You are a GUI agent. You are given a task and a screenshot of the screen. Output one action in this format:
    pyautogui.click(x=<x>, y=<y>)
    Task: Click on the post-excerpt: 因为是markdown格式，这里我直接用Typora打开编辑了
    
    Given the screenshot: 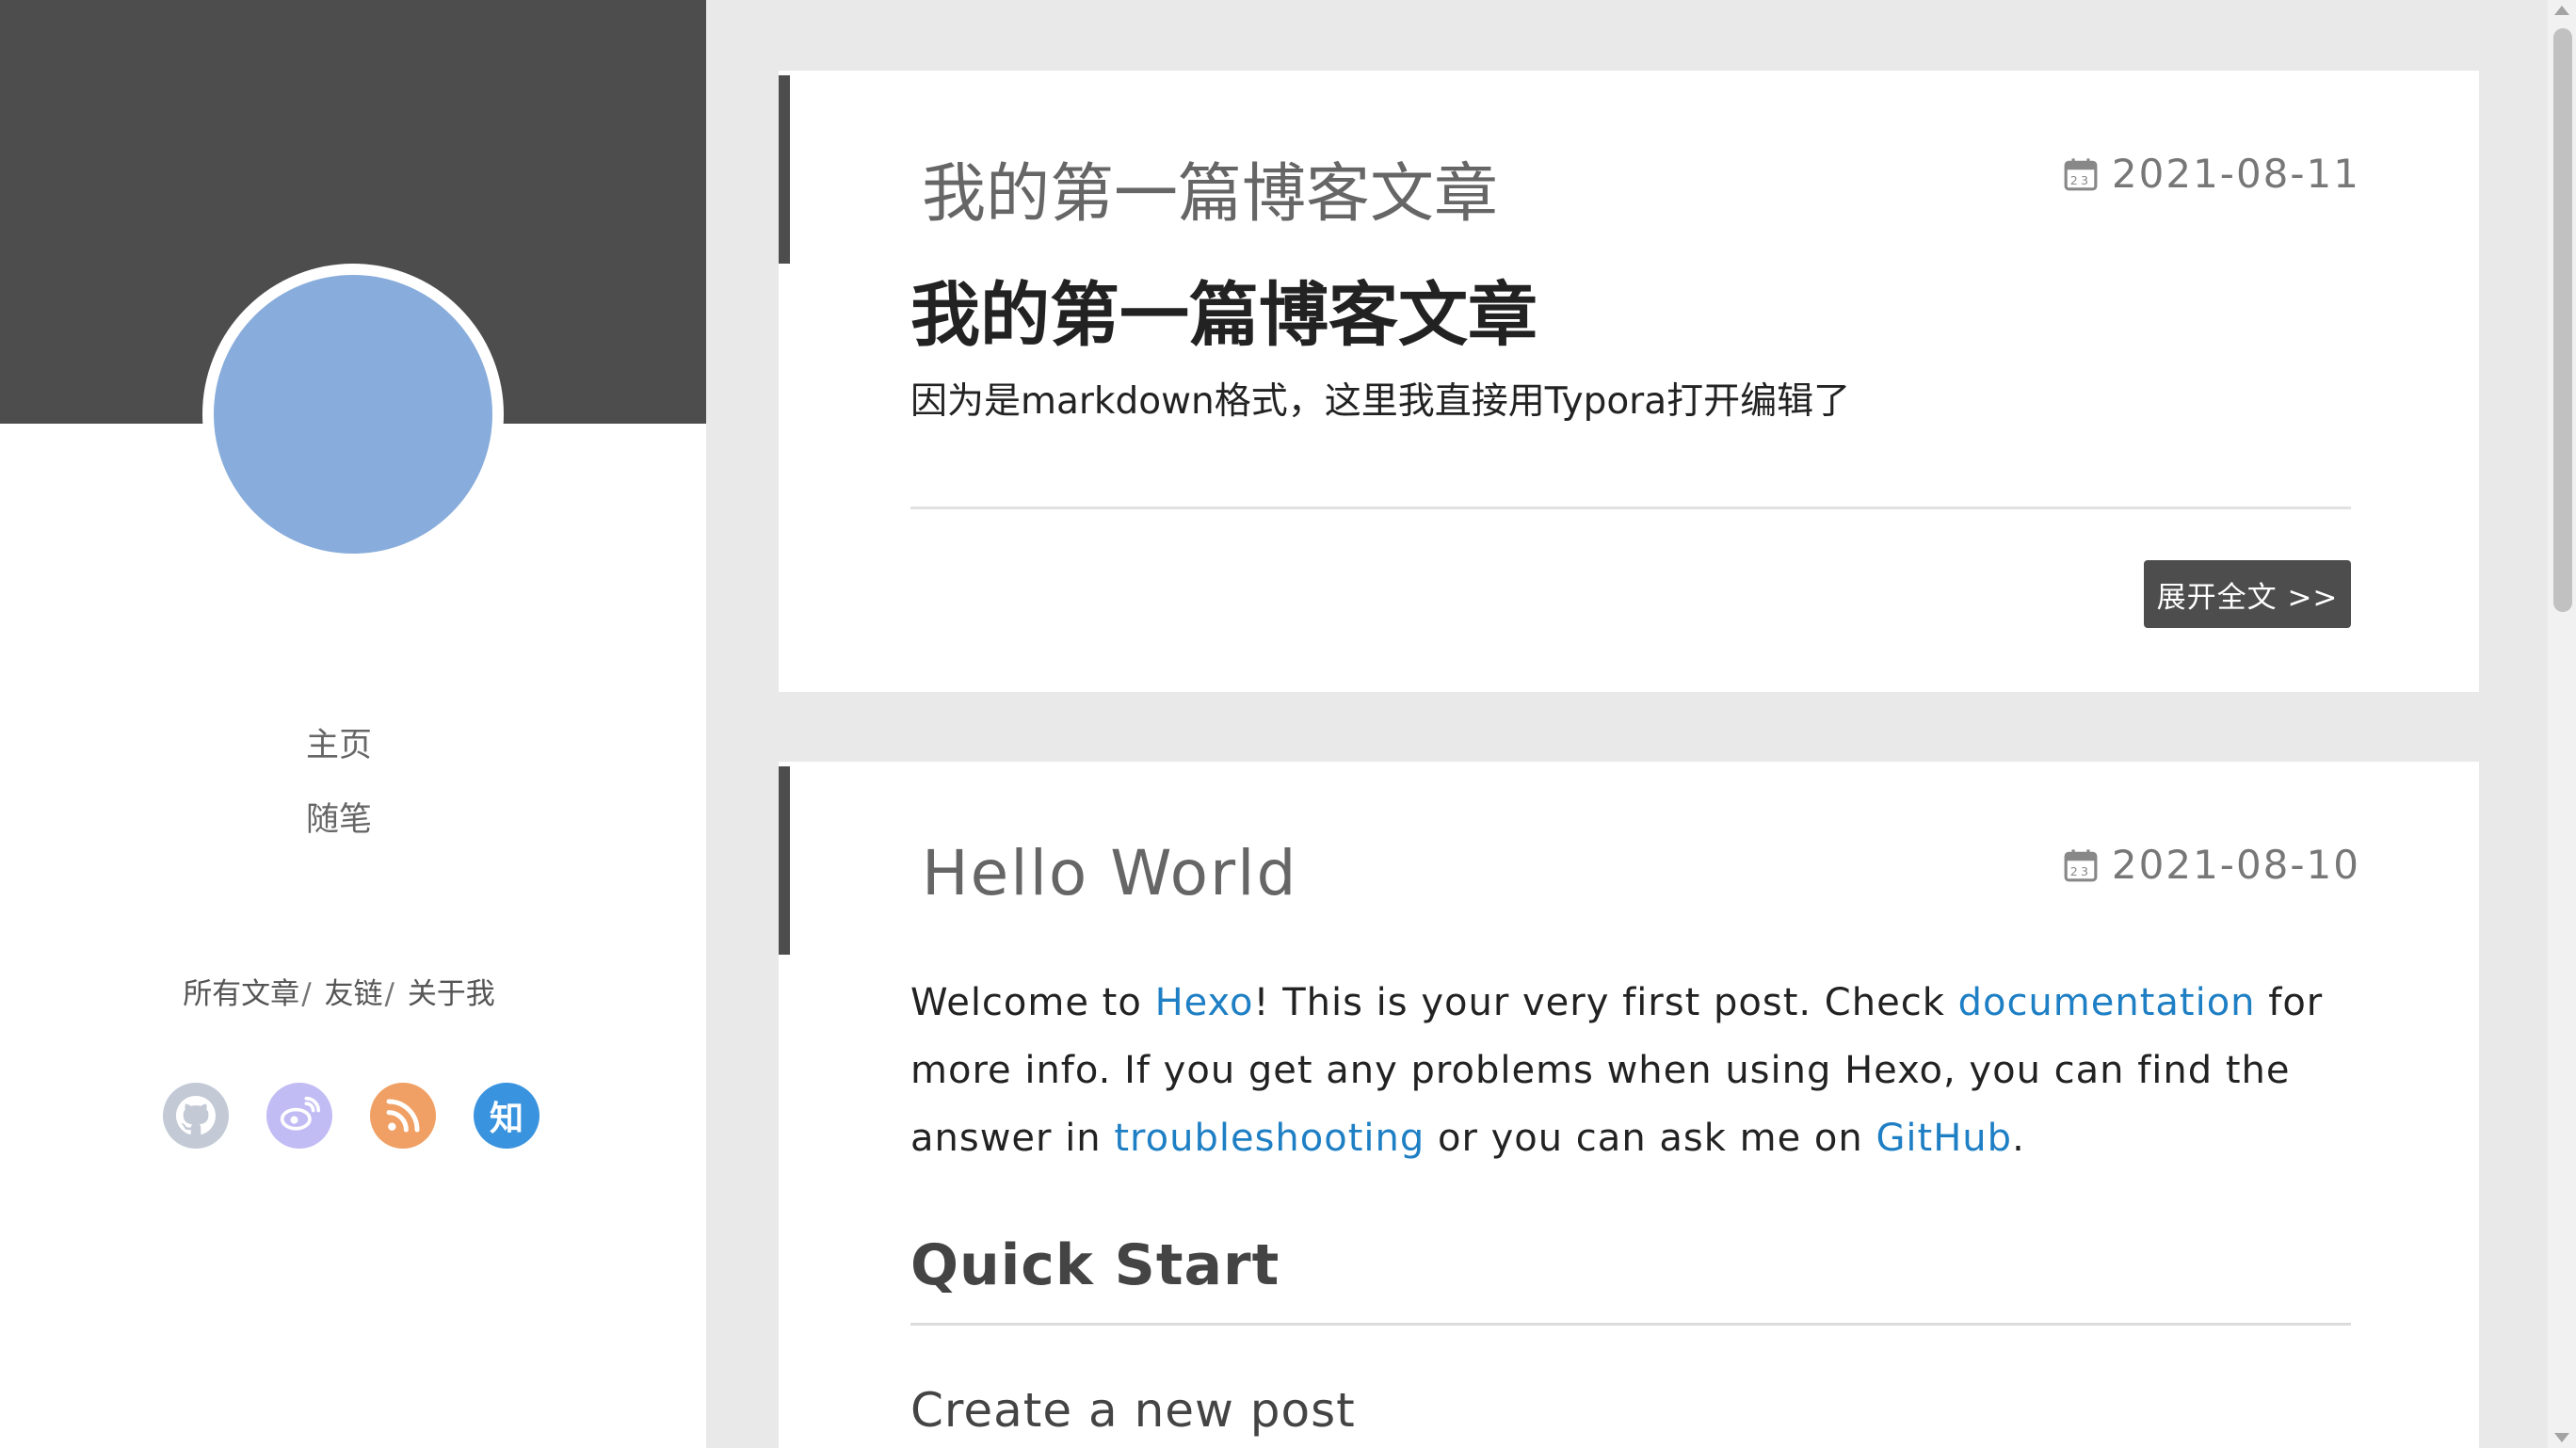 What is the action you would take?
    pyautogui.click(x=1380, y=401)
    